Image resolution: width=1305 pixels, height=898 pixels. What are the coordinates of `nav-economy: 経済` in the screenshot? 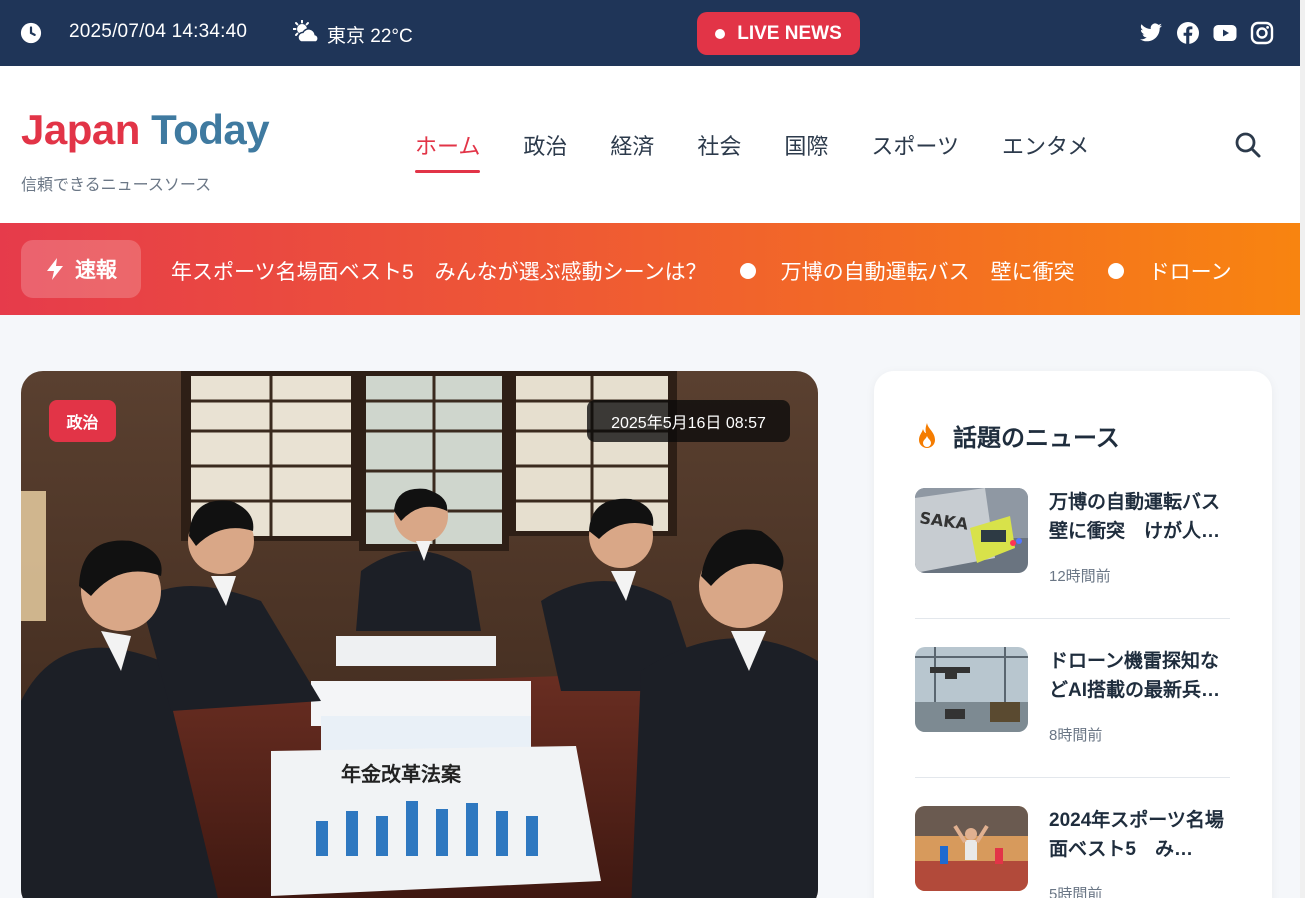 It's located at (632, 151).